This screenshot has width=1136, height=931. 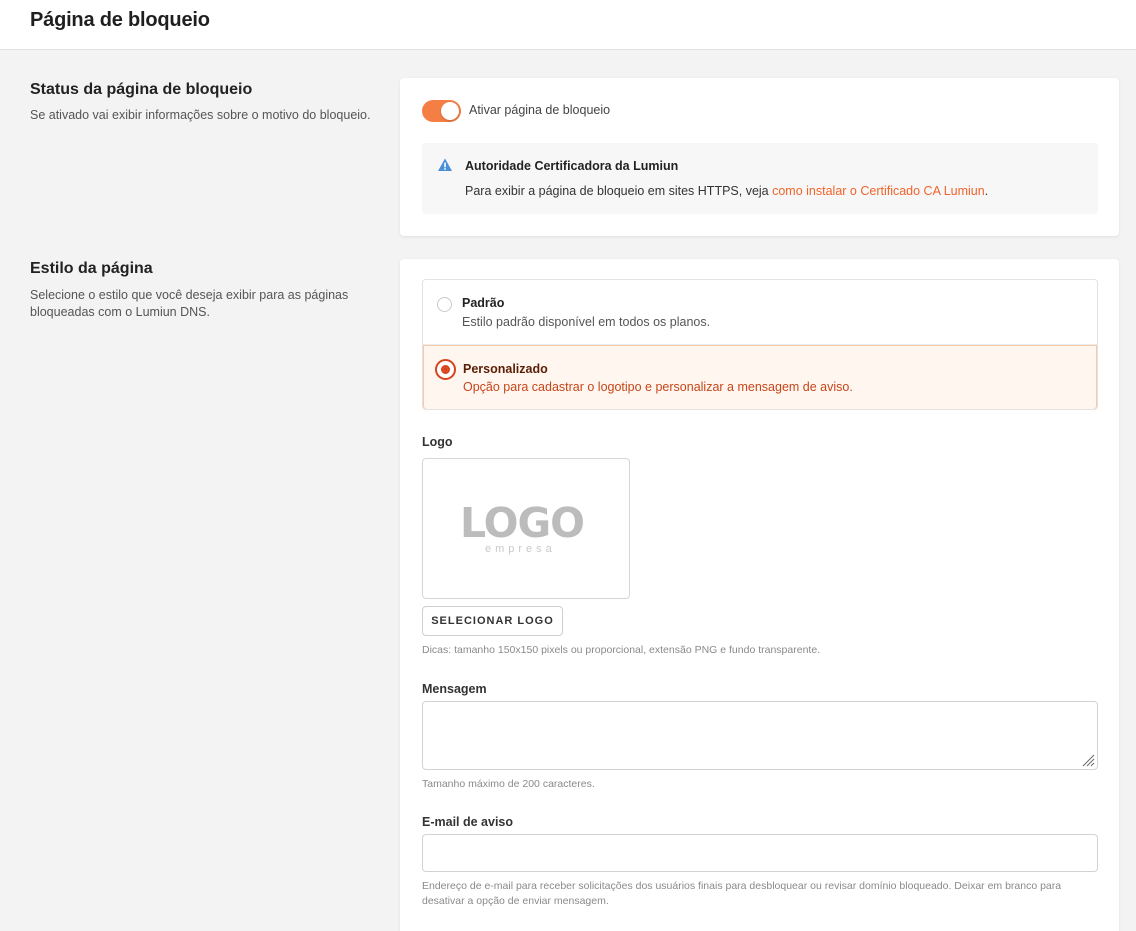 I want to click on message-textarea, so click(x=760, y=735).